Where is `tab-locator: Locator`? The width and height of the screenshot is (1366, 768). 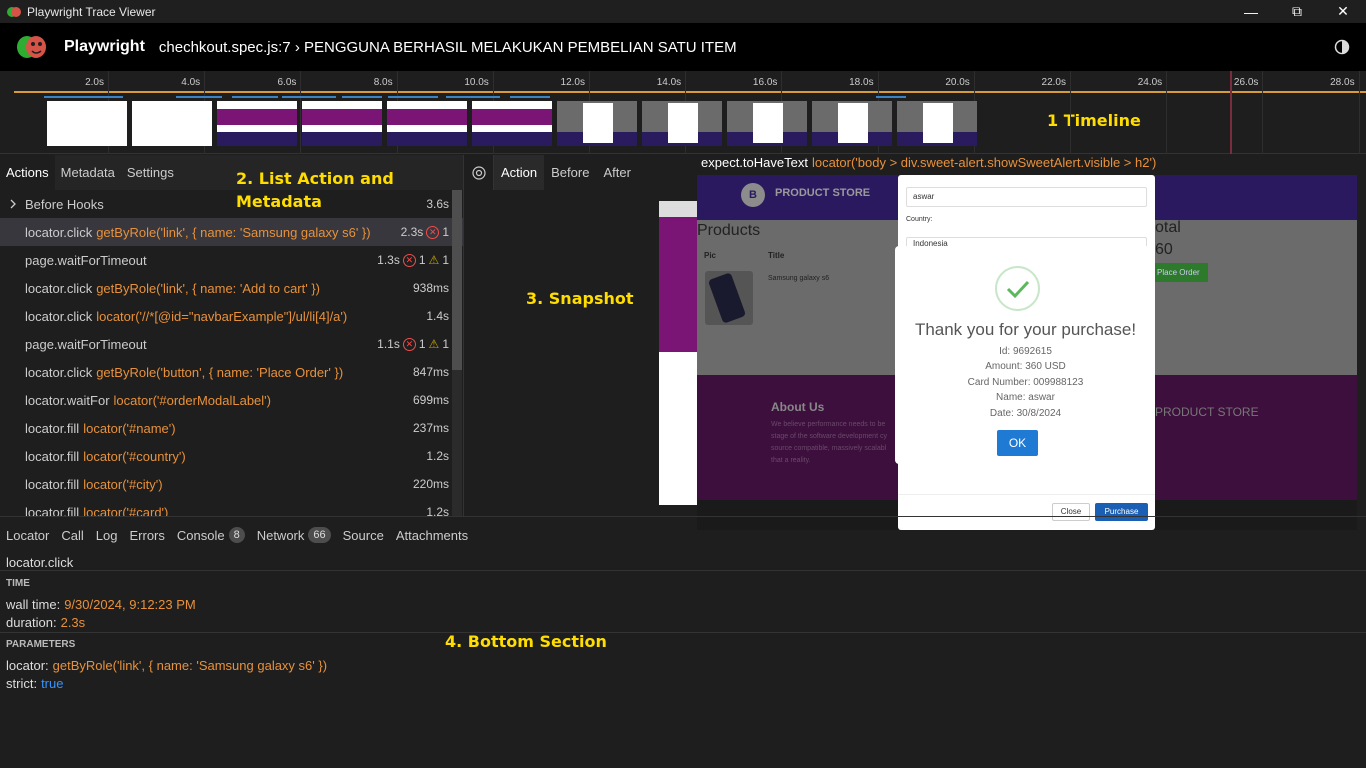
tab-locator: Locator is located at coordinates (27, 535).